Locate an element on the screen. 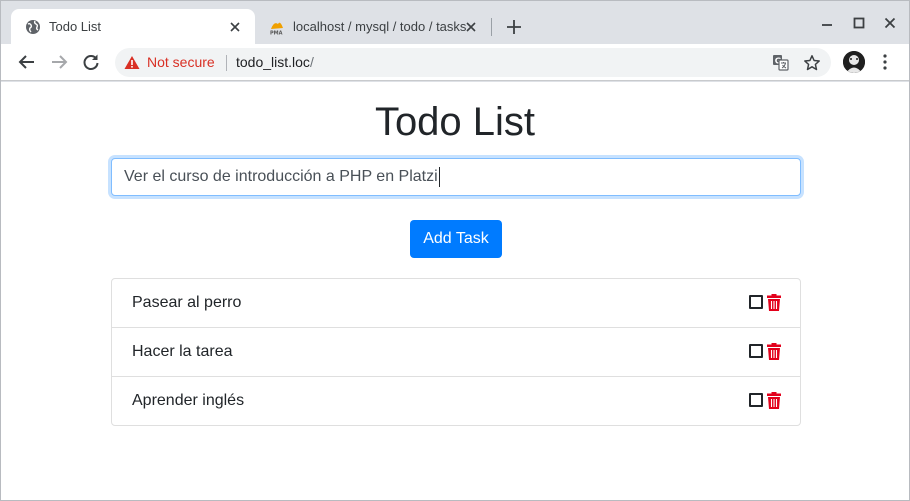 The height and width of the screenshot is (501, 910). security-status: Not secure is located at coordinates (181, 62).